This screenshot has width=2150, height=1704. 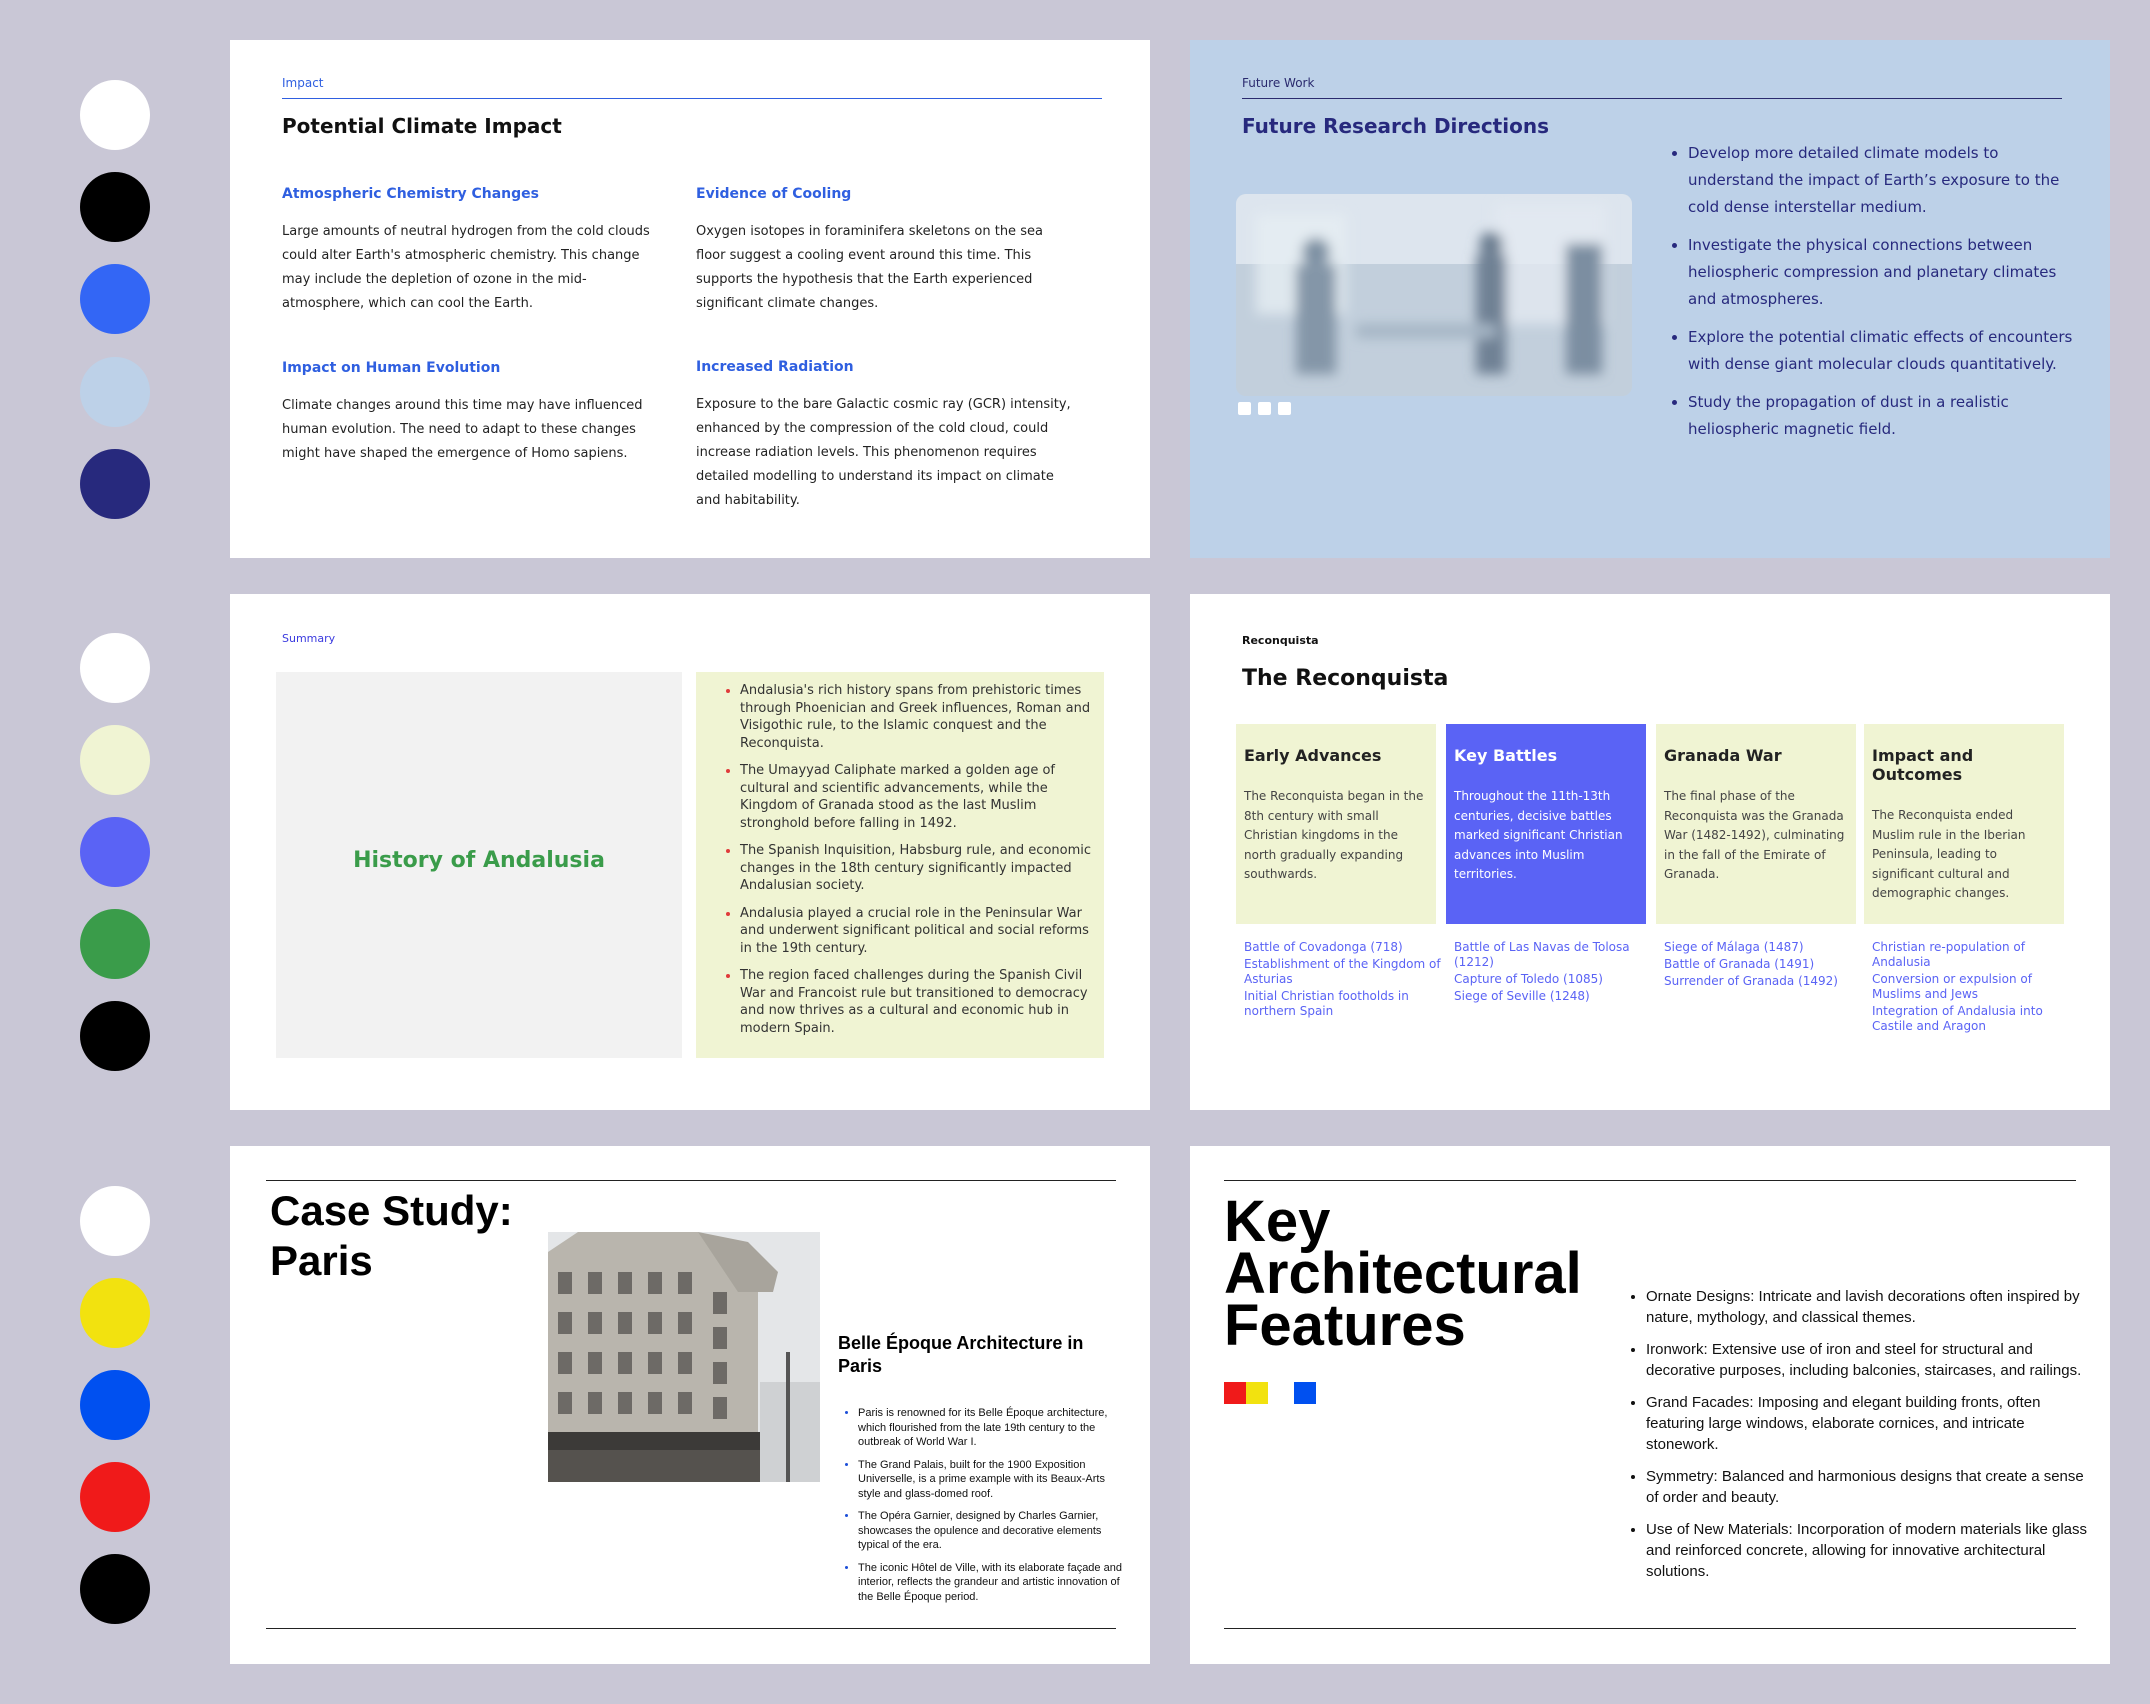 I want to click on link: Battle of Granada (1491), so click(x=1764, y=964).